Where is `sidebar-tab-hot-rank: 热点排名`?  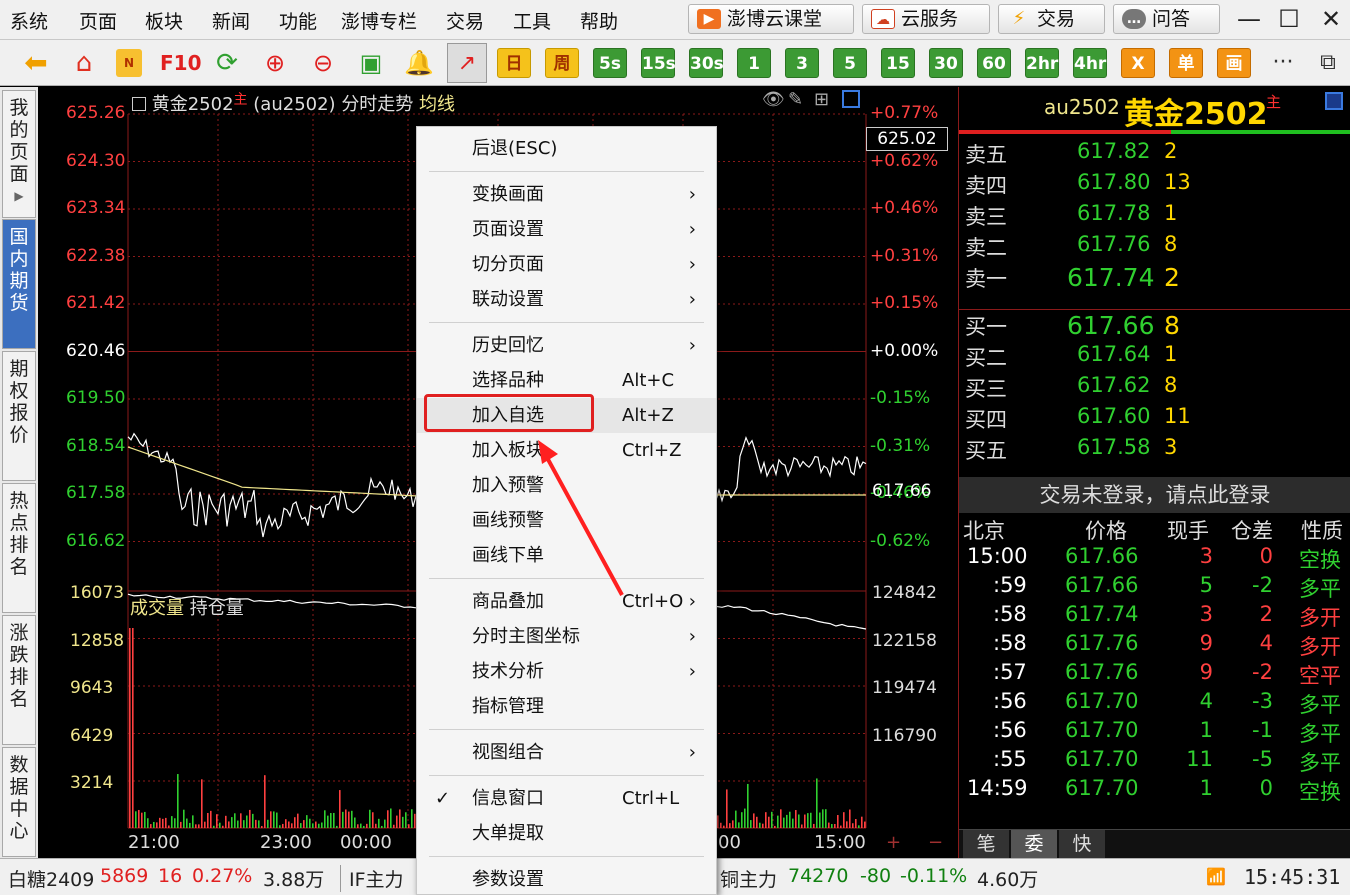 sidebar-tab-hot-rank: 热点排名 is located at coordinates (19, 548).